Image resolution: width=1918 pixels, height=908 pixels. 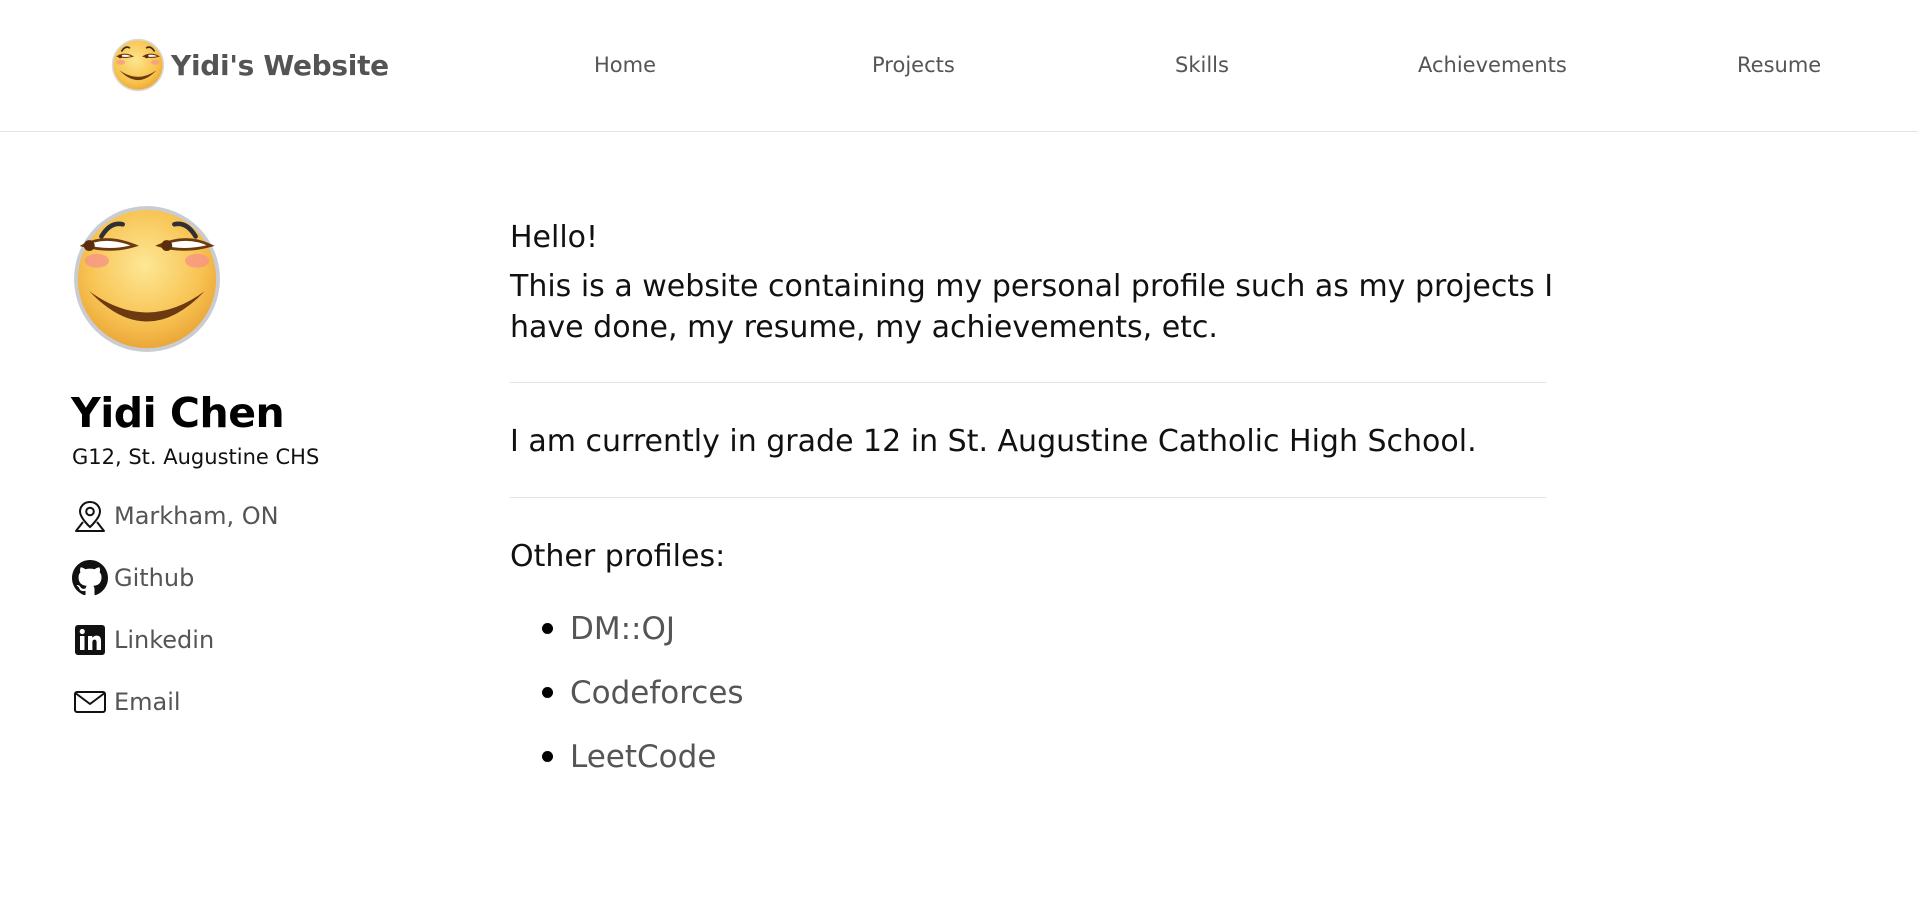 I want to click on nav-resume: Resume, so click(x=1779, y=65).